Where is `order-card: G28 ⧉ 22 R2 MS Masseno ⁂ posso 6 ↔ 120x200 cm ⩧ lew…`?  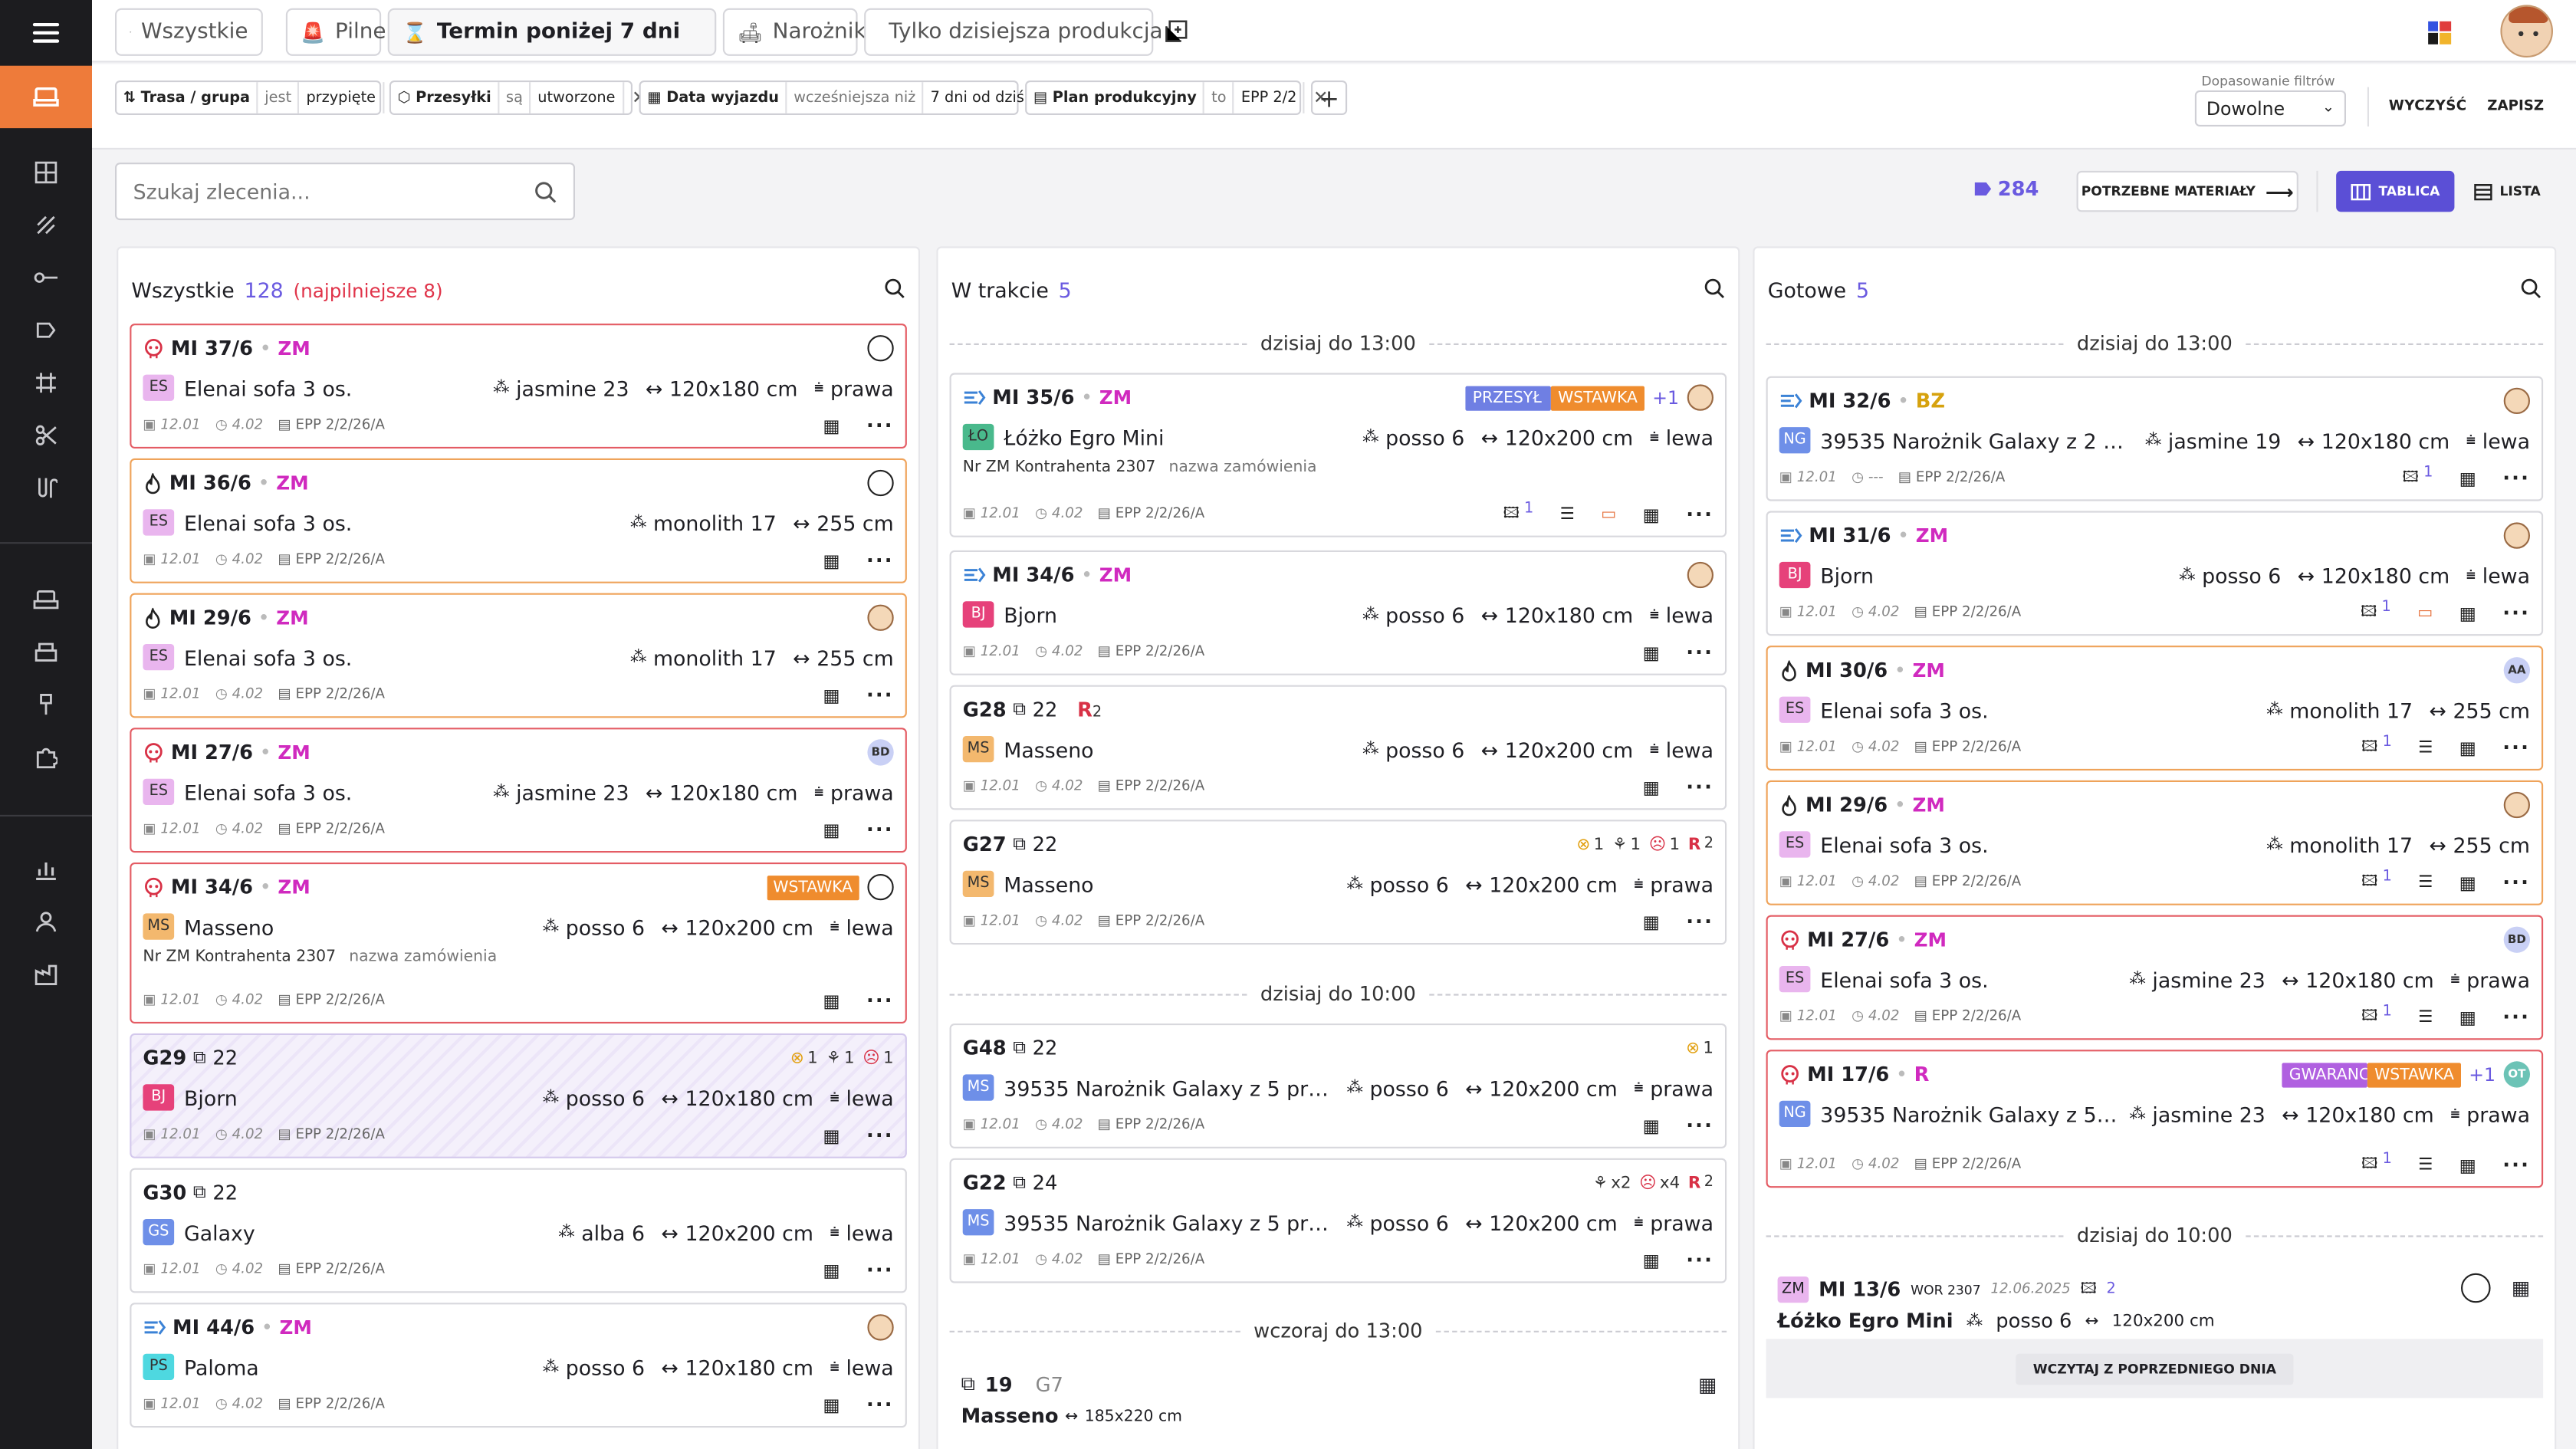 order-card: G28 ⧉ 22 R2 MS Masseno ⁂ posso 6 ↔ 120x200 cm ⩧ lew… is located at coordinates (1338, 747).